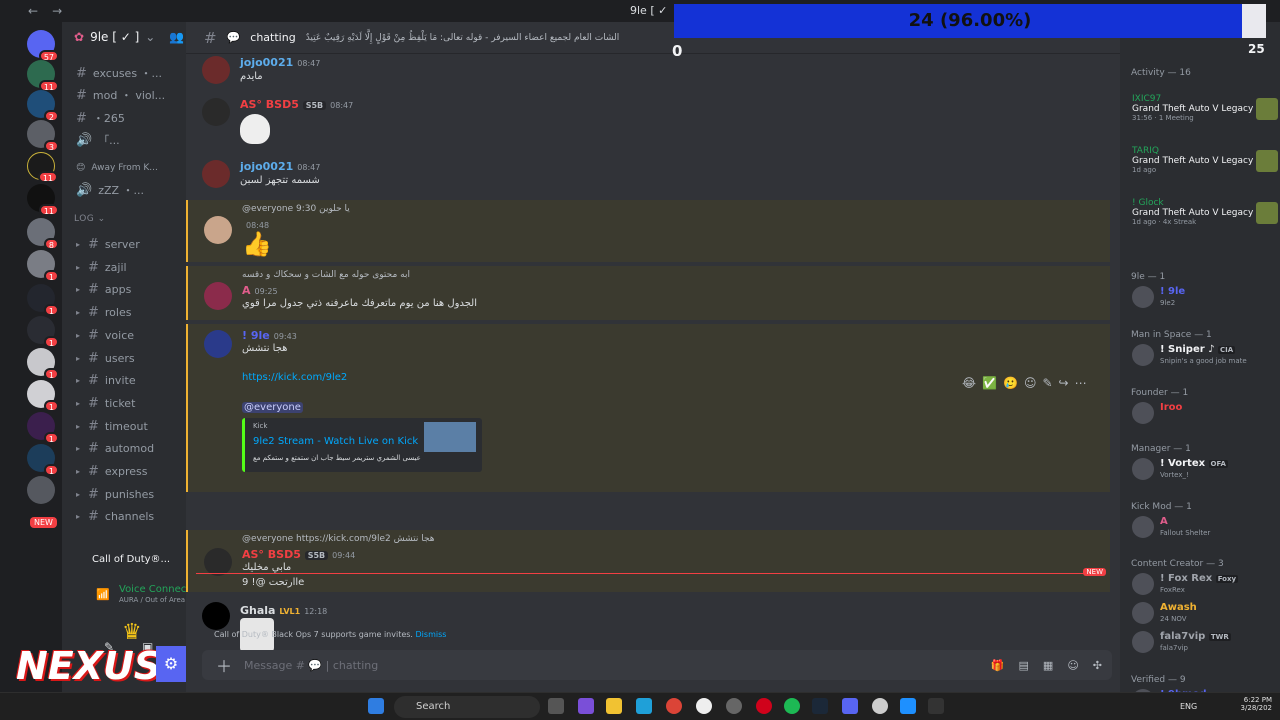 This screenshot has height=720, width=1280. Describe the element at coordinates (43, 136) in the screenshot. I see `server-icon: 3` at that location.